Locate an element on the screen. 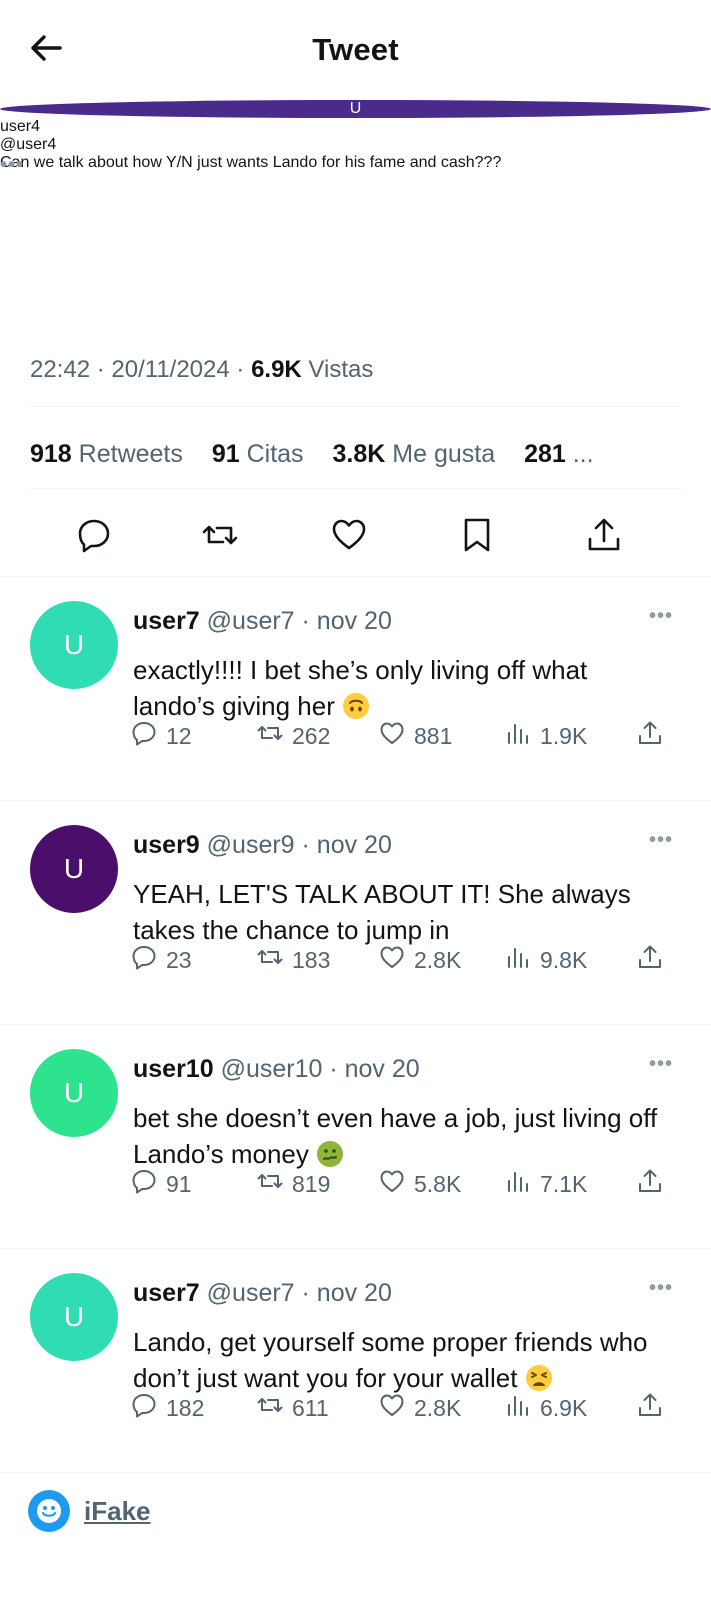 The height and width of the screenshot is (1600, 711). display-name: user4 is located at coordinates (355, 127).